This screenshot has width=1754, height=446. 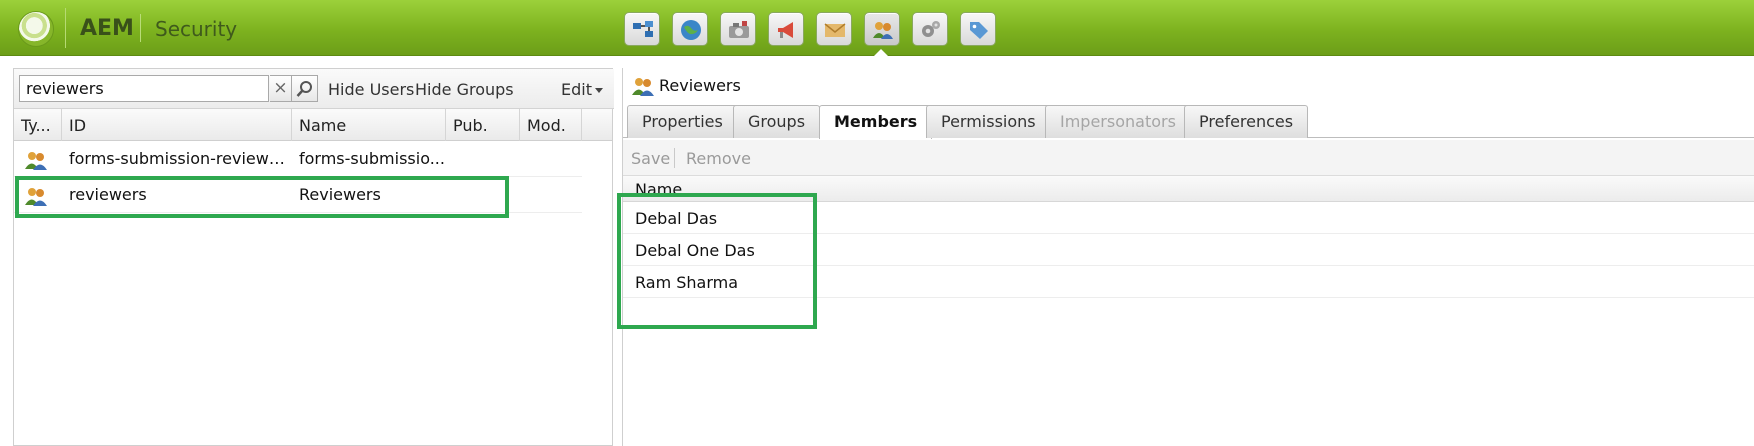 I want to click on list-item: Debal One Das, so click(x=1188, y=250).